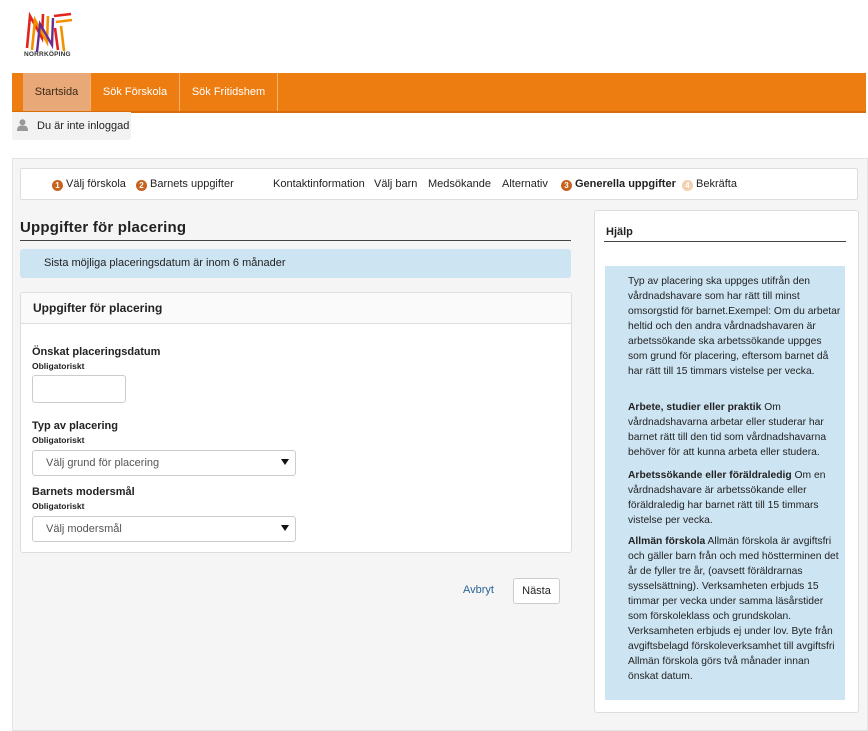 The image size is (868, 731). I want to click on nav-sok-fritidshem: Sök Fritidshem, so click(229, 92).